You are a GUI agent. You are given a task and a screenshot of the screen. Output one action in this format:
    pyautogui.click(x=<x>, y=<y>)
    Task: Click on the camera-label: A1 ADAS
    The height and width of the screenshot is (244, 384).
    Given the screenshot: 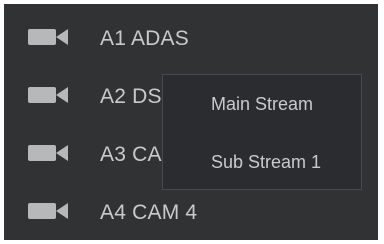 What is the action you would take?
    pyautogui.click(x=144, y=38)
    